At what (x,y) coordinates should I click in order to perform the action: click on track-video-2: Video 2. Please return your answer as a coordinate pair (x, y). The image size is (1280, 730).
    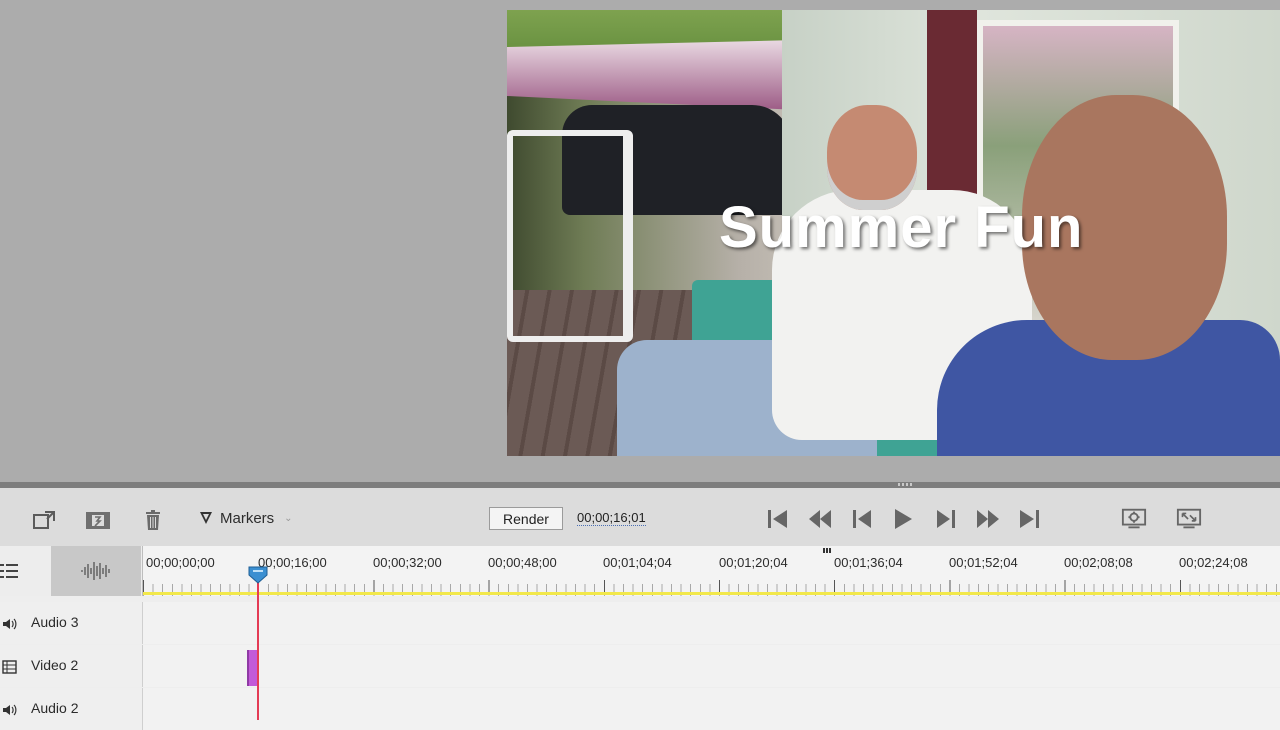
    Looking at the image, I should click on (640, 666).